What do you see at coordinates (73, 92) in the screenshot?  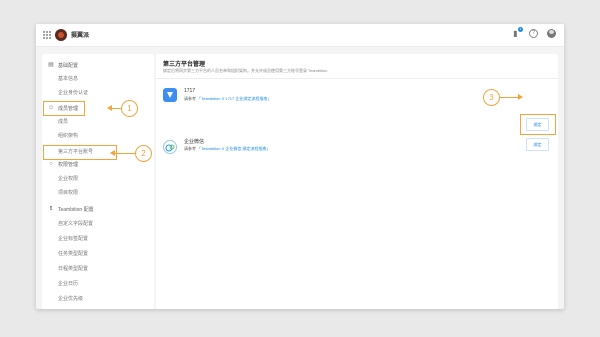 I see `sidebar-item-verification: 企业身份认证` at bounding box center [73, 92].